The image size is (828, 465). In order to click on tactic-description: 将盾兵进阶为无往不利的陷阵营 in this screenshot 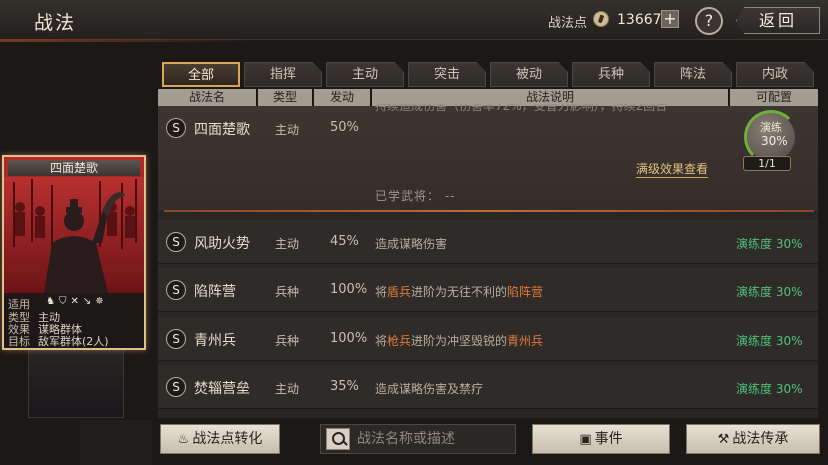, I will do `click(459, 292)`.